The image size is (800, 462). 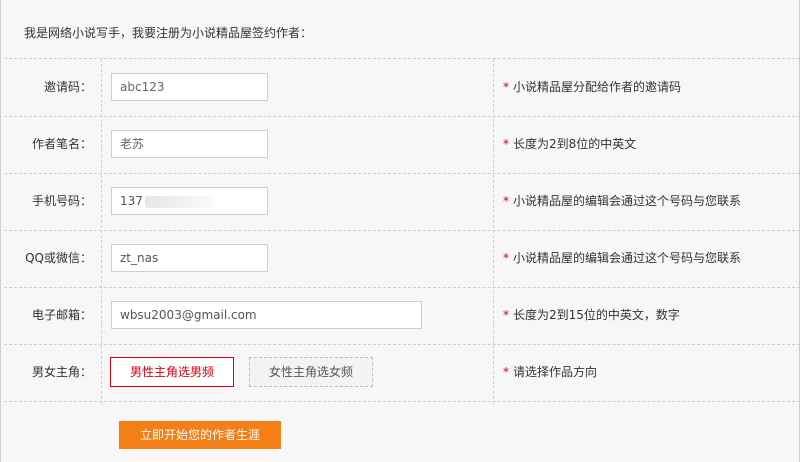 I want to click on pen-name-hint-text: 长度为2到8位的中英文, so click(x=575, y=144).